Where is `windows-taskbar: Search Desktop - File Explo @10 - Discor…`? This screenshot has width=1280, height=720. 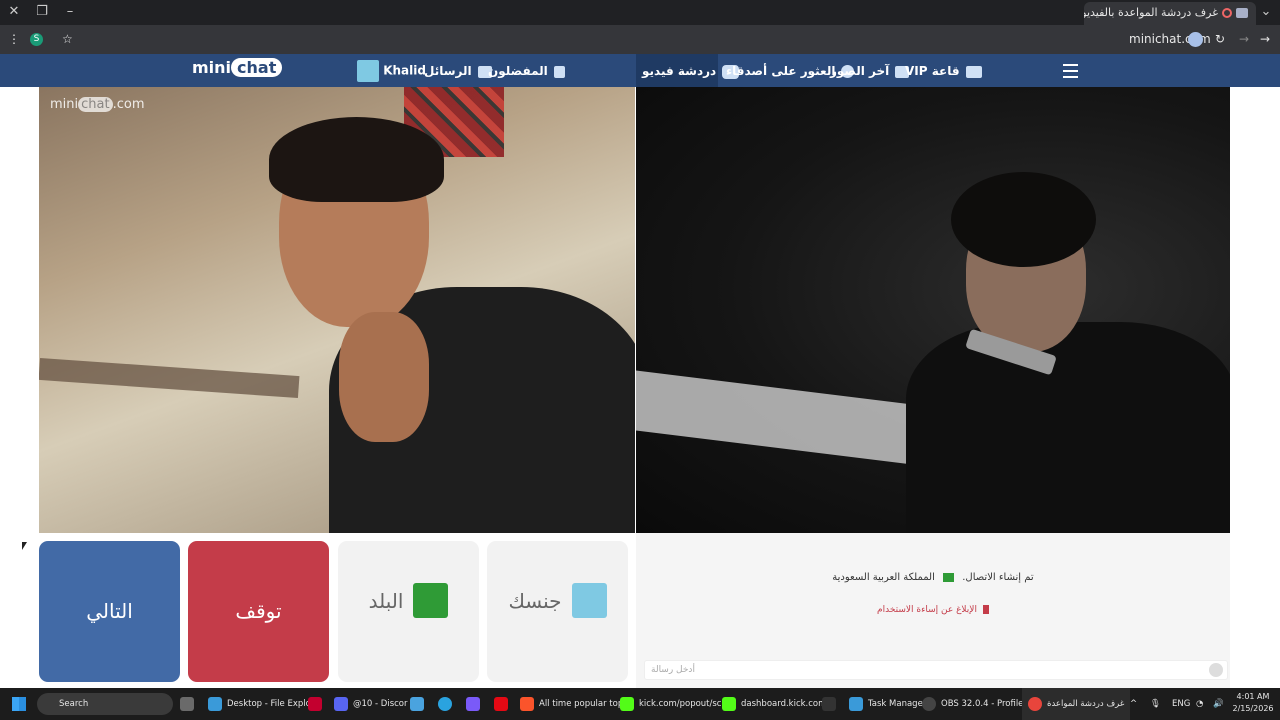
windows-taskbar: Search Desktop - File Explo @10 - Discor… is located at coordinates (640, 704).